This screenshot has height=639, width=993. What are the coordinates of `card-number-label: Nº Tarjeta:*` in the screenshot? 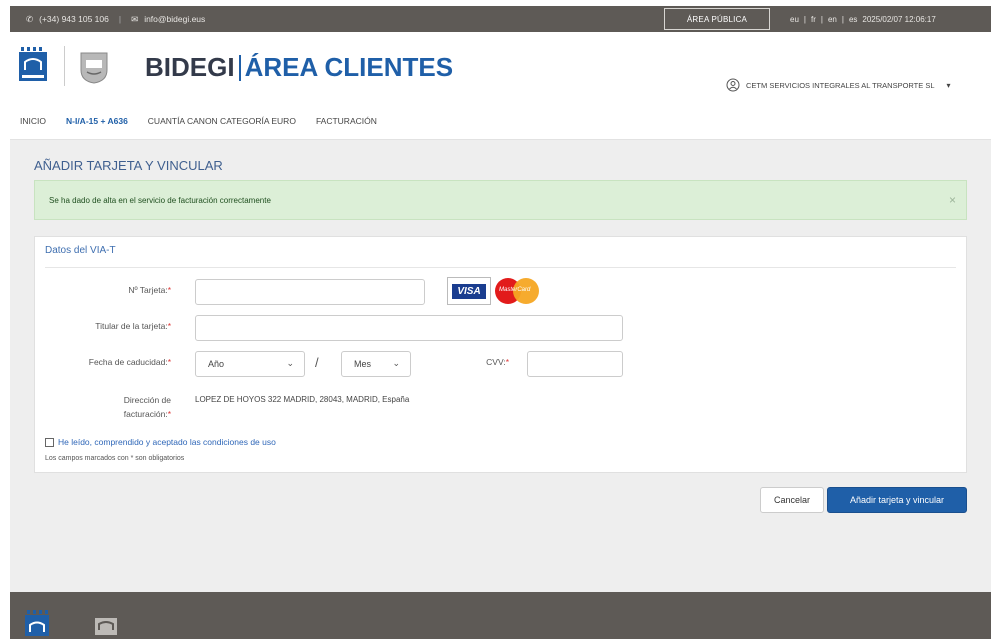 It's located at (149, 290).